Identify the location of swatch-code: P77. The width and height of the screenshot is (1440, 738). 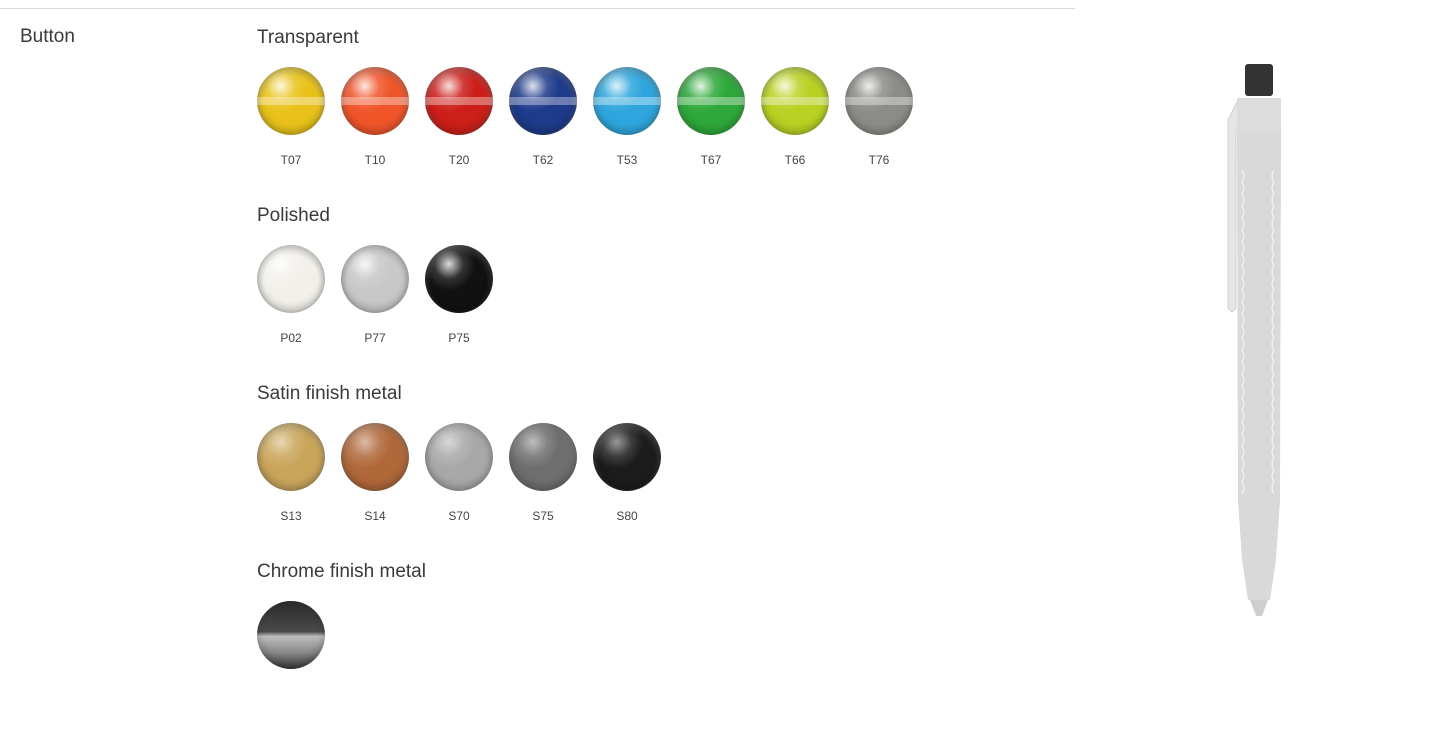
(375, 338).